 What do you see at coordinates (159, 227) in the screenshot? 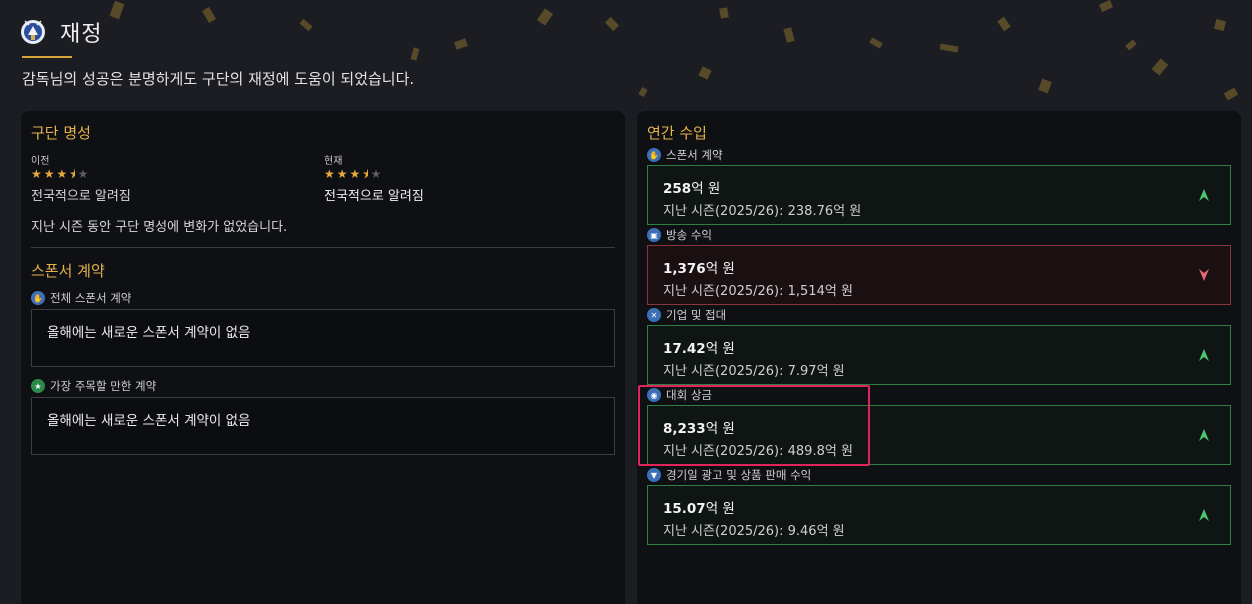
I see `reputation-summary: 지난 시즌 동안 구단 명성에 변화가 없었습니다.` at bounding box center [159, 227].